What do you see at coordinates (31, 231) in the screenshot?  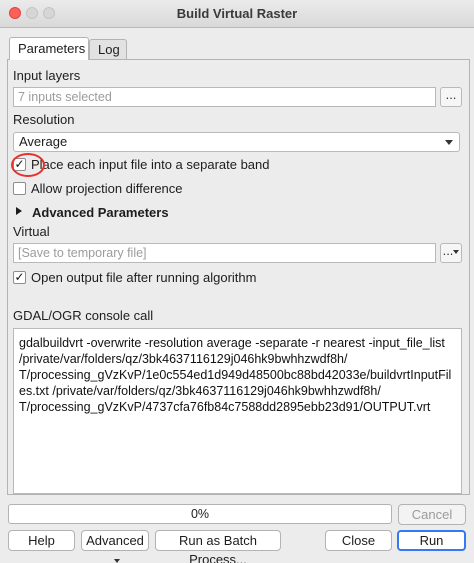 I see `virtual-label: Virtual` at bounding box center [31, 231].